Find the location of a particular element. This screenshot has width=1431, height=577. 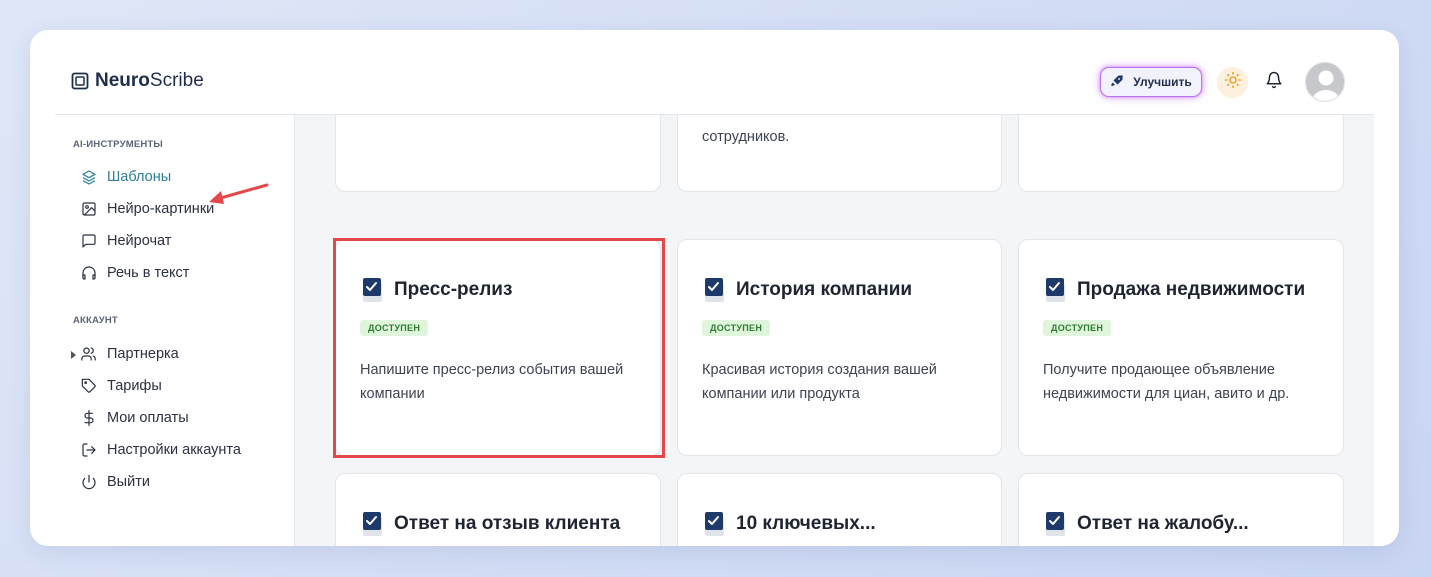

logout-box-icon is located at coordinates (88, 450).